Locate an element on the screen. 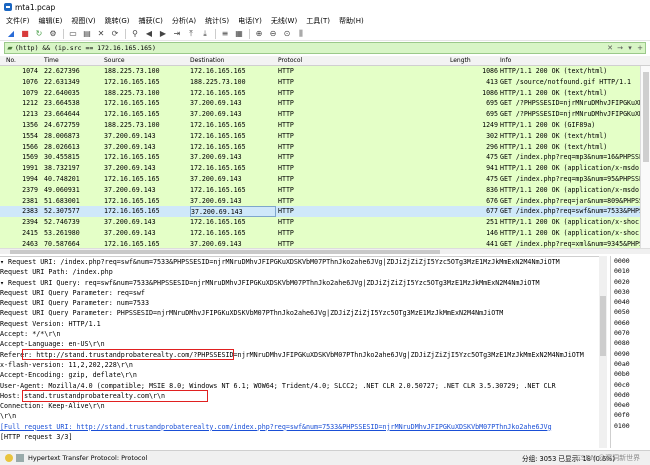 The height and width of the screenshot is (465, 650). capture-comment-icon is located at coordinates (20, 458).